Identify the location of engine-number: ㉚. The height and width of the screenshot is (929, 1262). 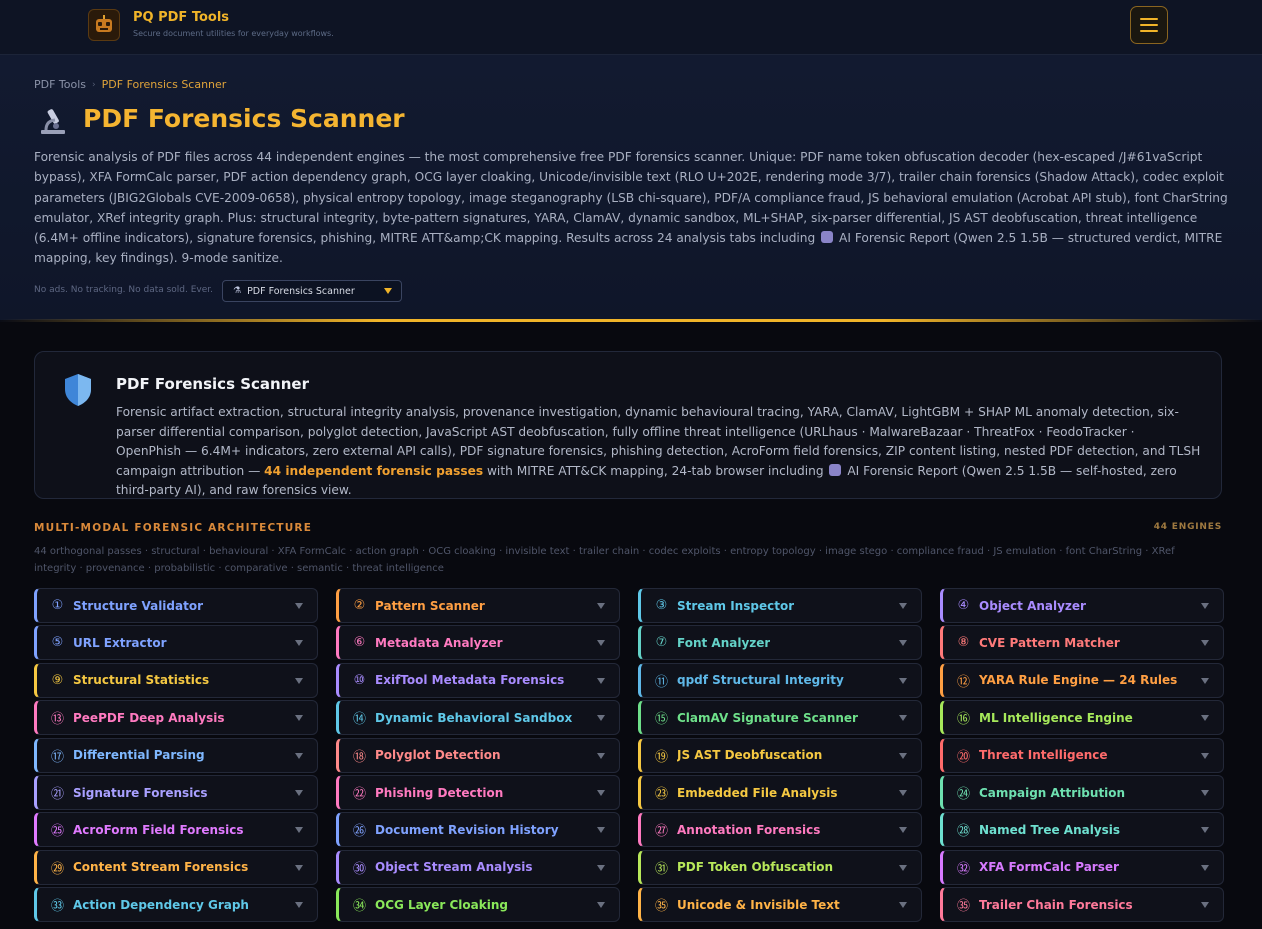
(360, 869).